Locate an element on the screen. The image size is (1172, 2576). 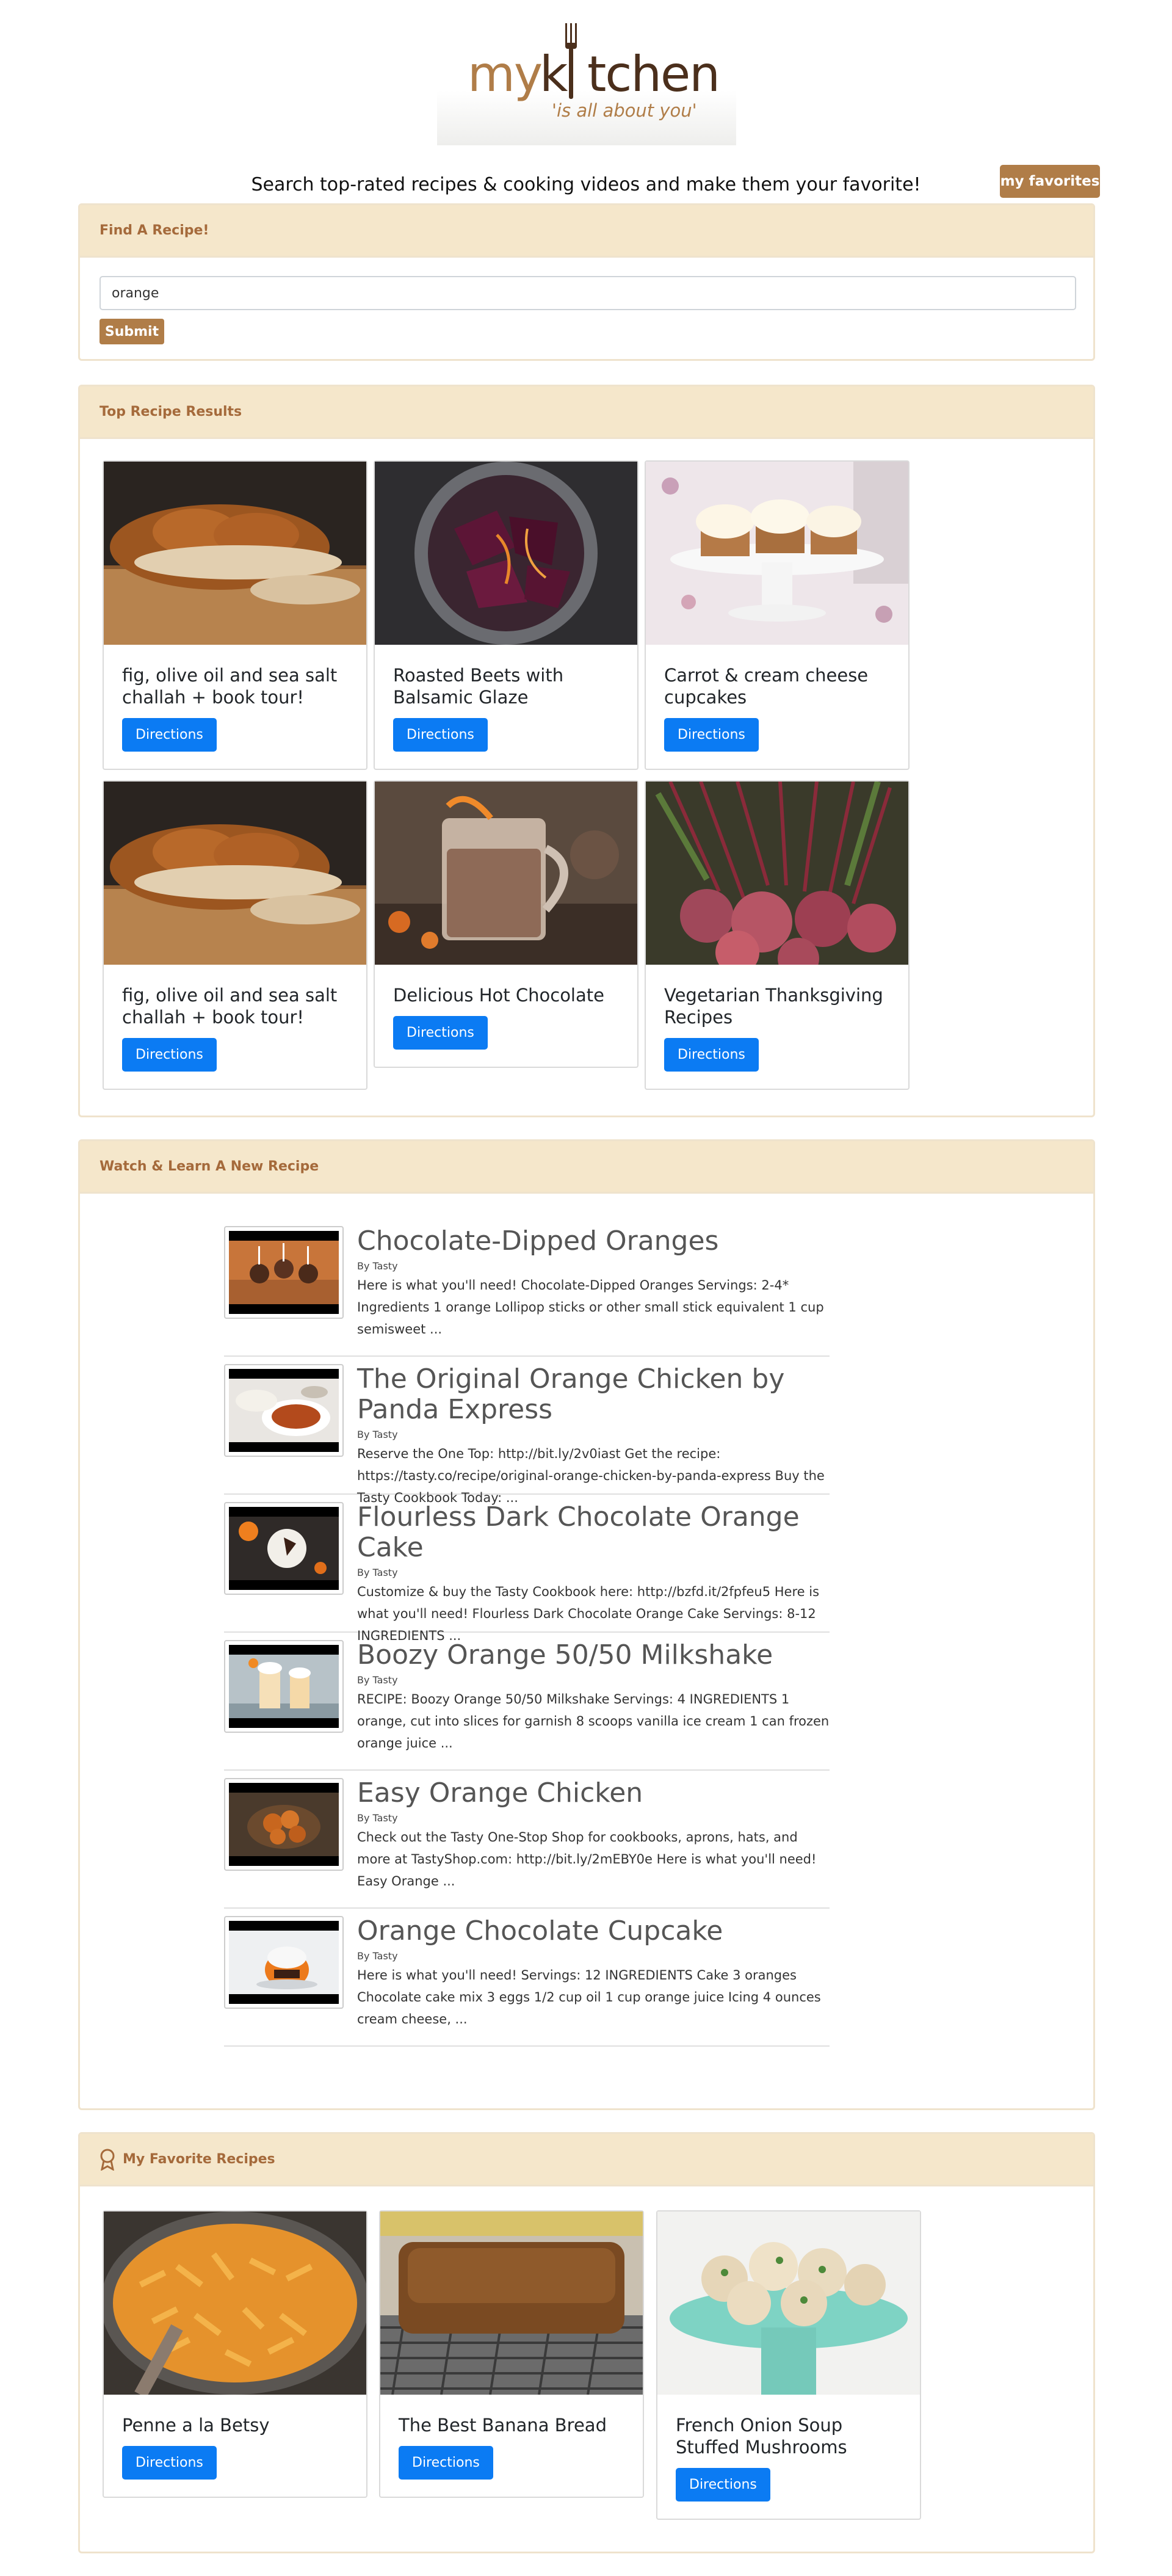
favorites-header: My Favorite Recipes is located at coordinates (586, 2160).